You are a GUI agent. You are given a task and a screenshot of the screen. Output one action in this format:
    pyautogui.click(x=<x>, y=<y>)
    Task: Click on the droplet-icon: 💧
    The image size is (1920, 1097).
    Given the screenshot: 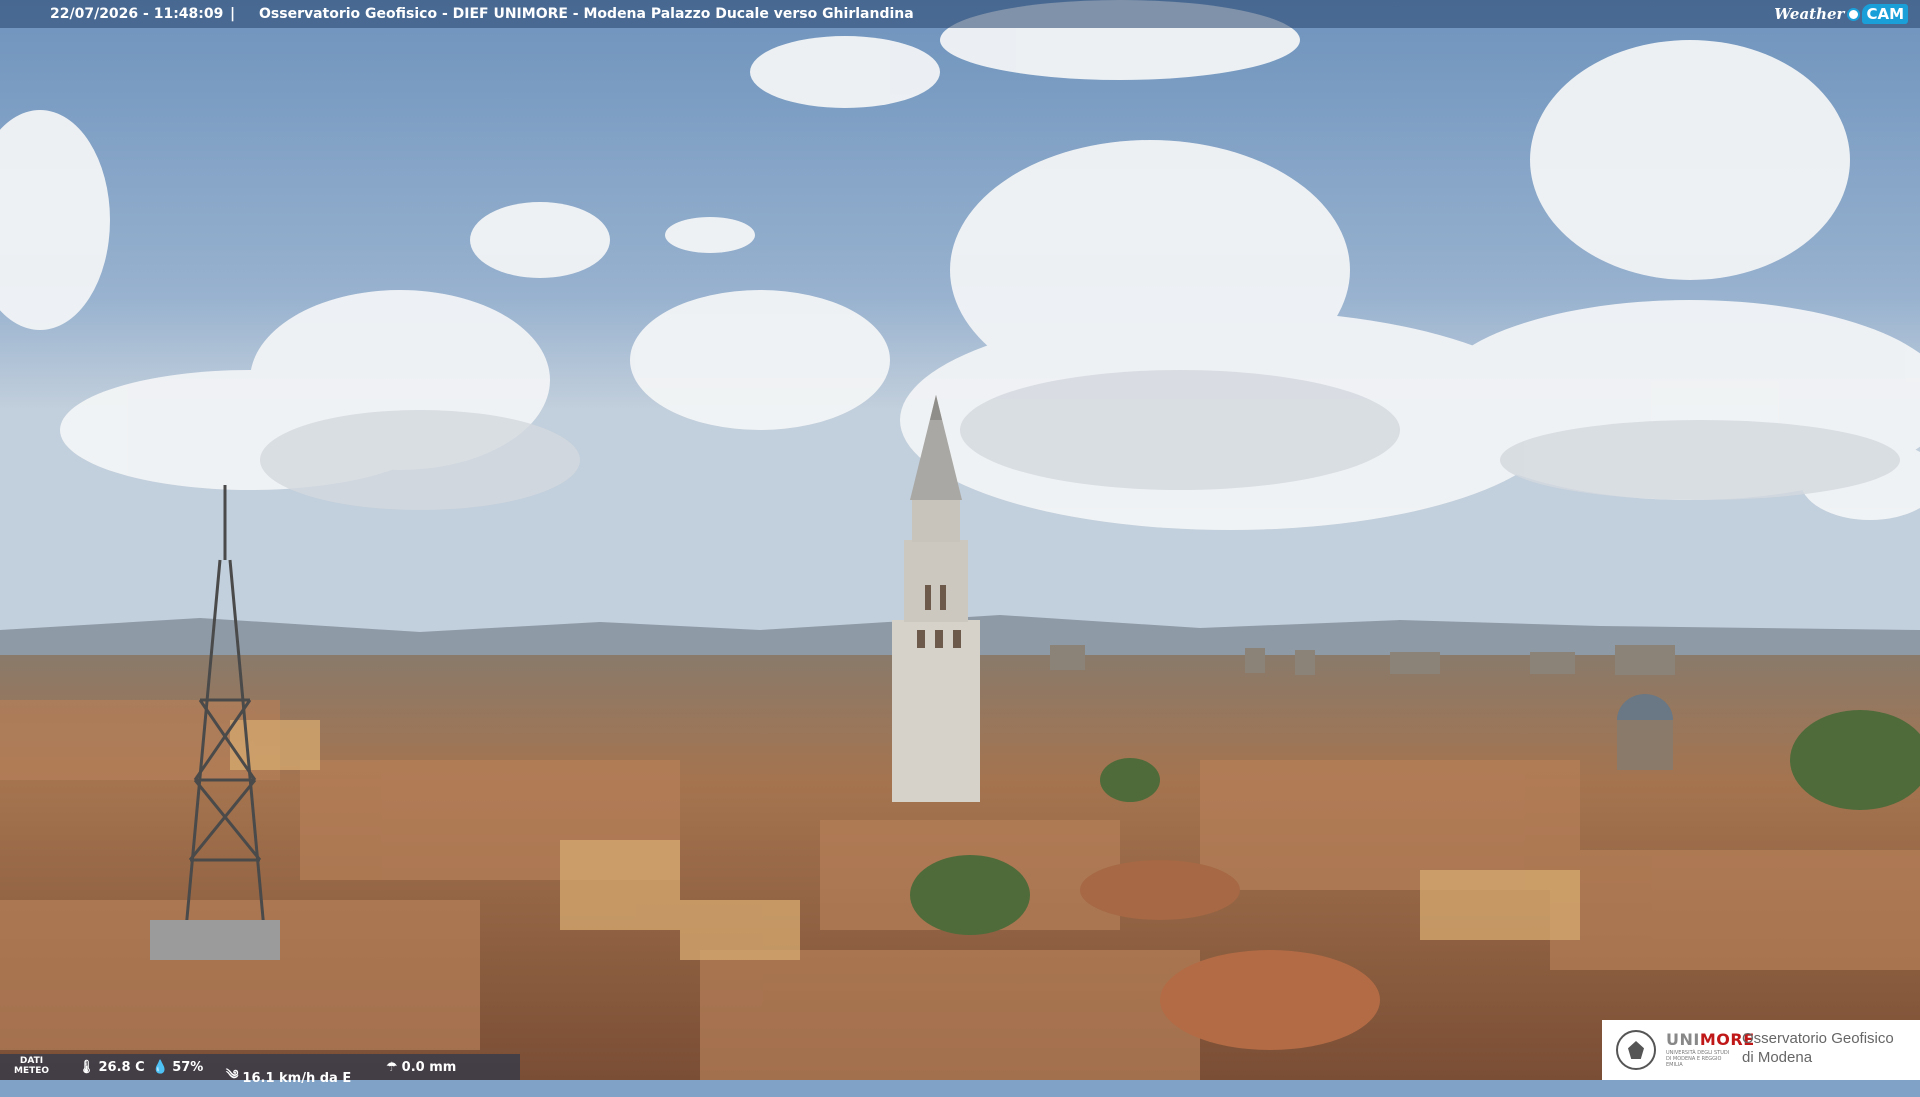 What is the action you would take?
    pyautogui.click(x=160, y=1067)
    